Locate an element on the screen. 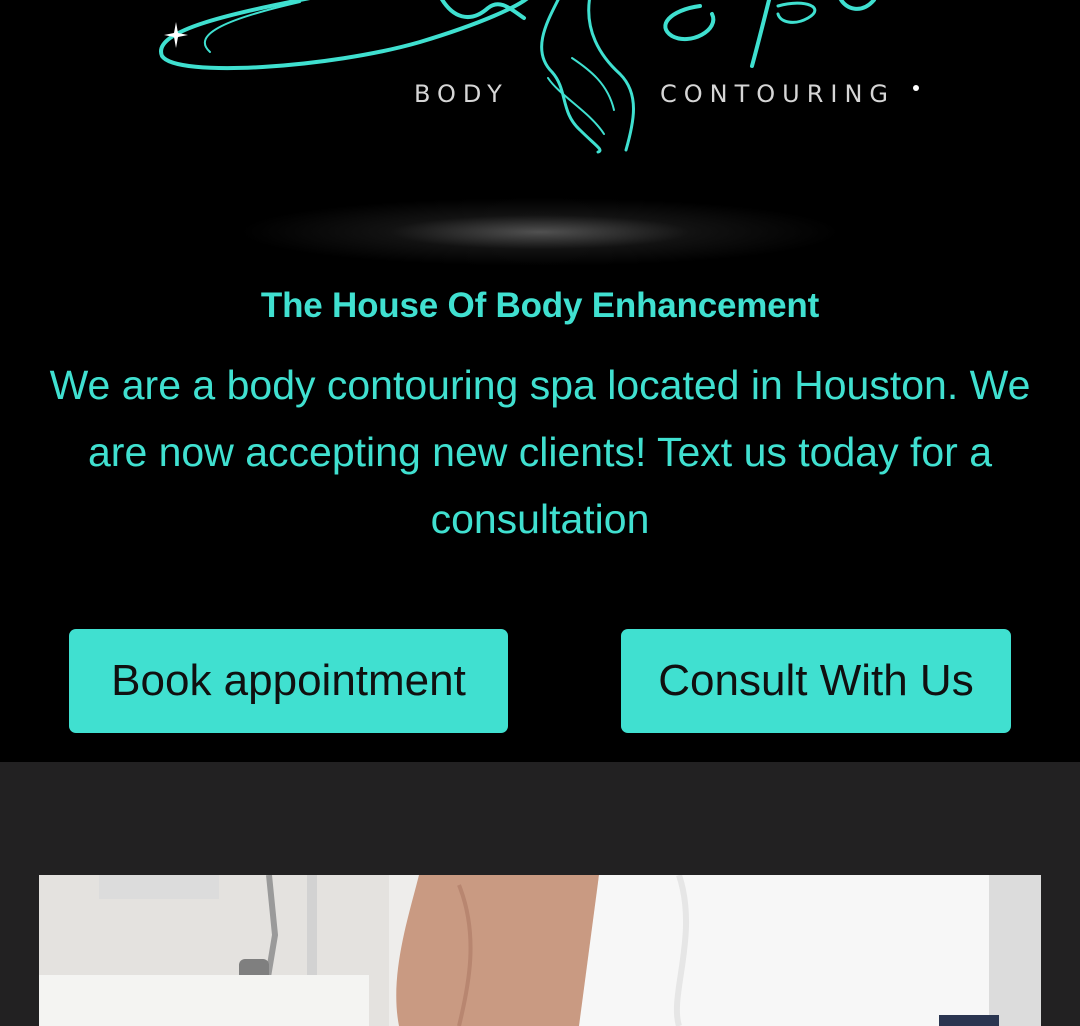 The height and width of the screenshot is (1026, 1080). logo-word-body: BODY is located at coordinates (461, 94).